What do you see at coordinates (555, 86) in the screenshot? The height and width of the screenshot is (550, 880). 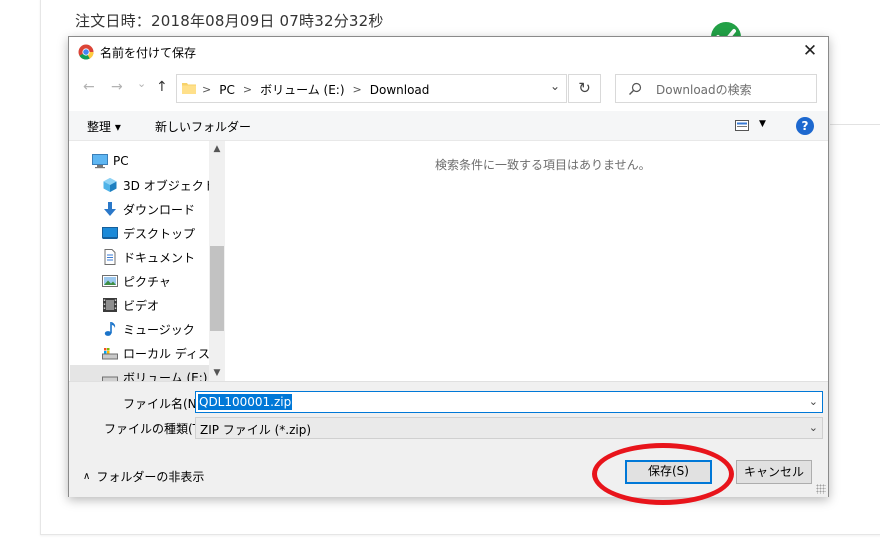 I see `address-dropdown-icon: ⌄` at bounding box center [555, 86].